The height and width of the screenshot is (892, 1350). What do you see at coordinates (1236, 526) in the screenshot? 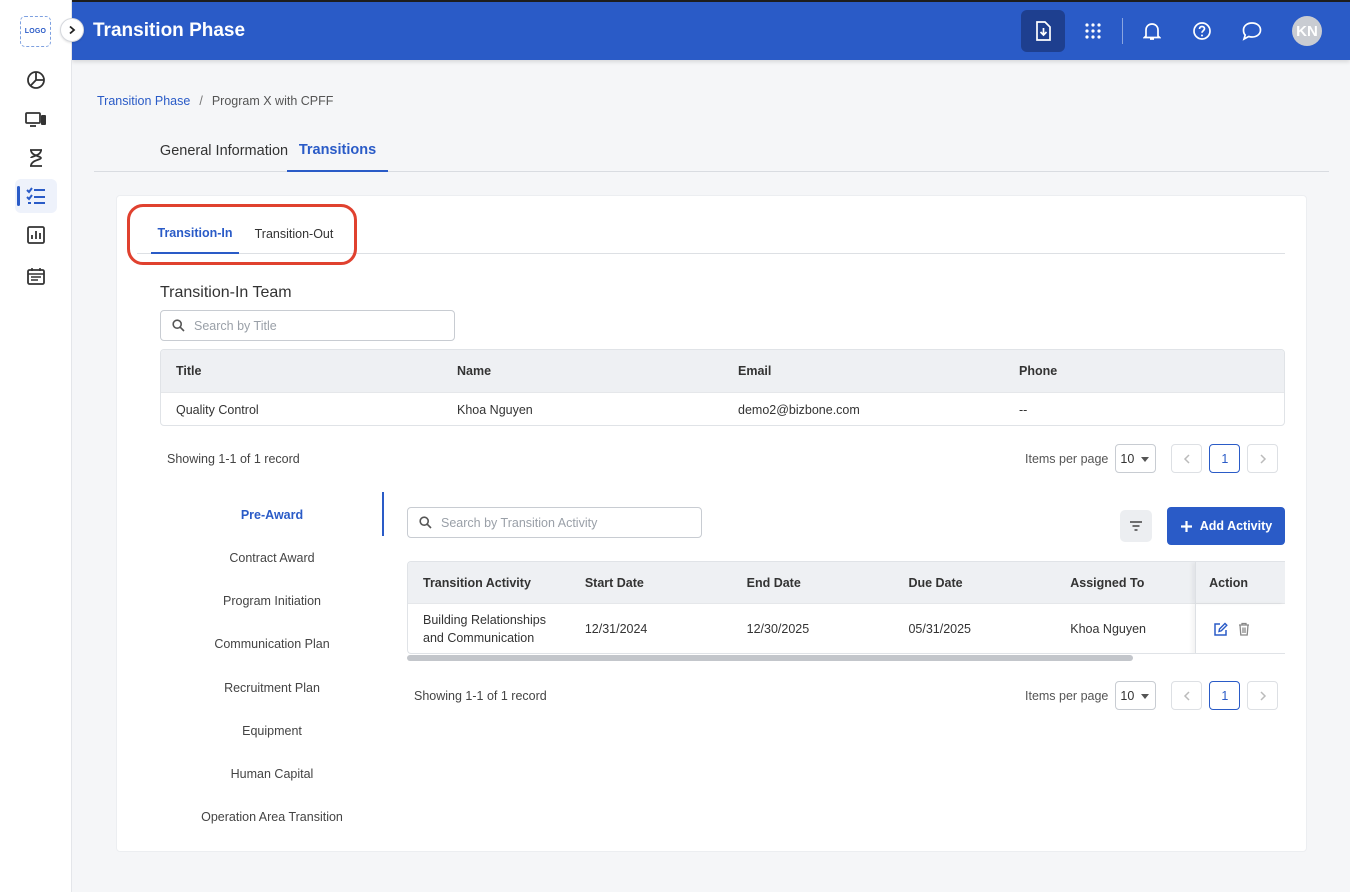
I see `add-activity-label: Add Activity` at bounding box center [1236, 526].